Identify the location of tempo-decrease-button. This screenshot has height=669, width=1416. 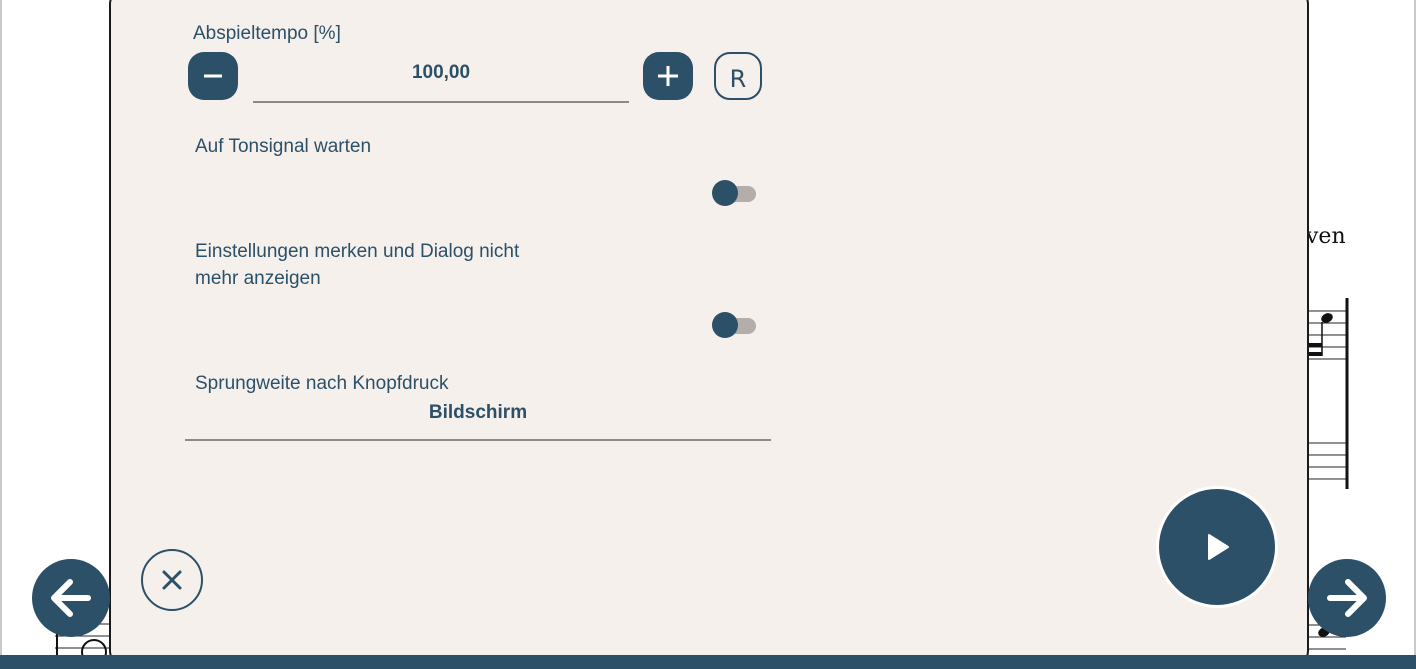
(213, 76).